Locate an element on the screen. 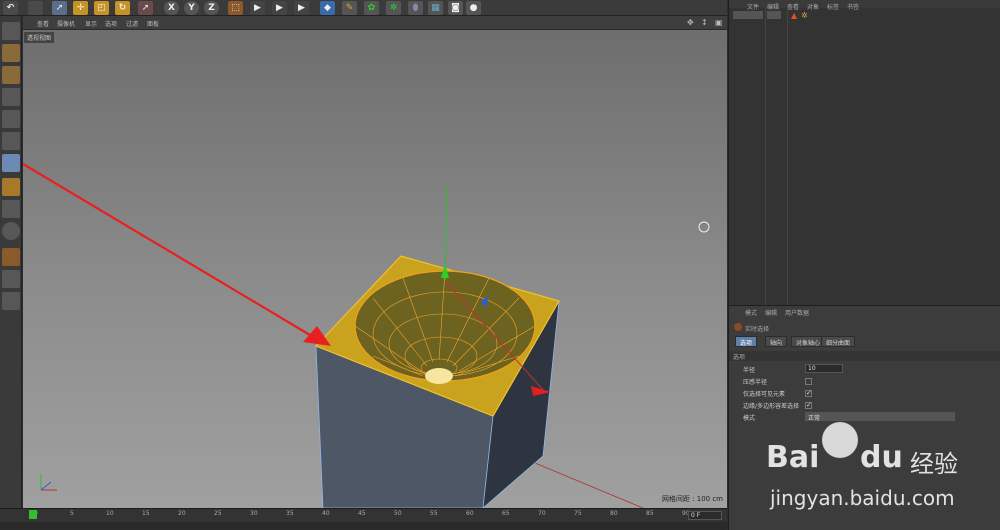 This screenshot has height=530, width=1000. om-menu-tags: 标签 is located at coordinates (833, 6).